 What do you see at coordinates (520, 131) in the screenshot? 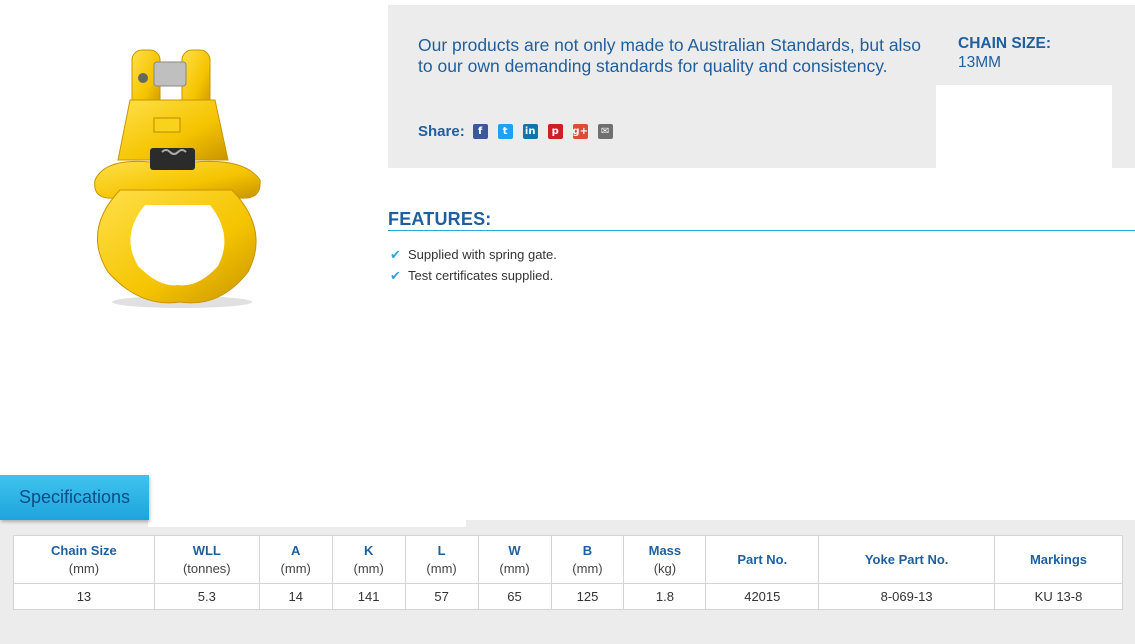
I see `share-bar: Share: f t in p g+ ✉` at bounding box center [520, 131].